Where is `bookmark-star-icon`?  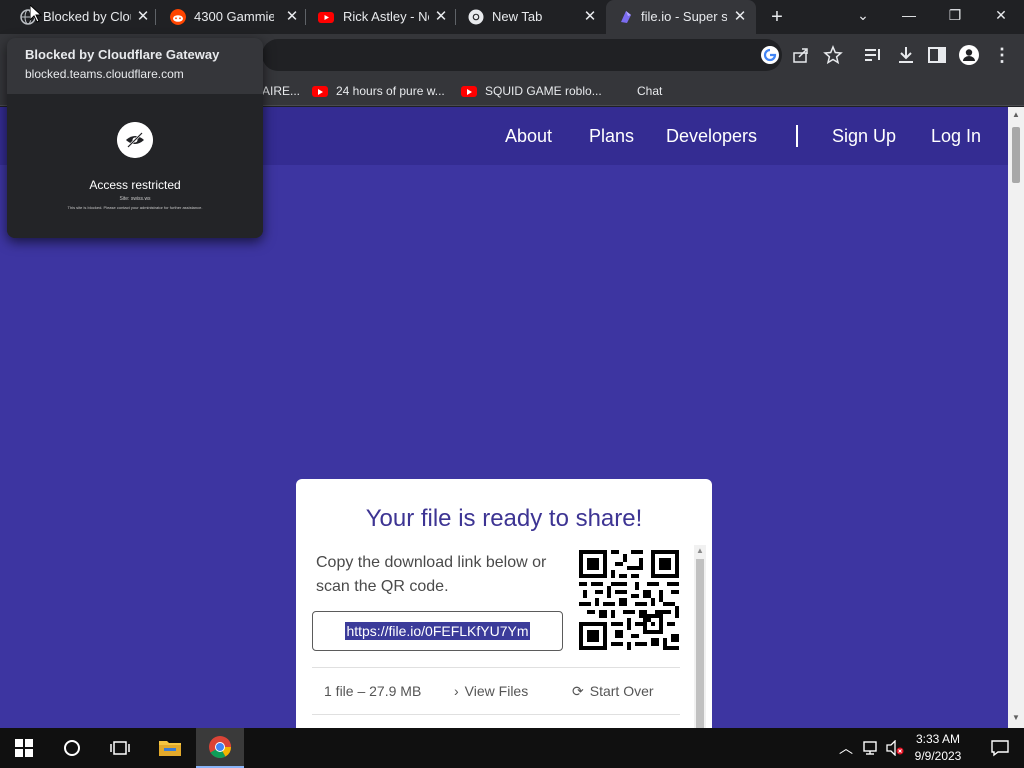
bookmark-star-icon is located at coordinates (833, 55).